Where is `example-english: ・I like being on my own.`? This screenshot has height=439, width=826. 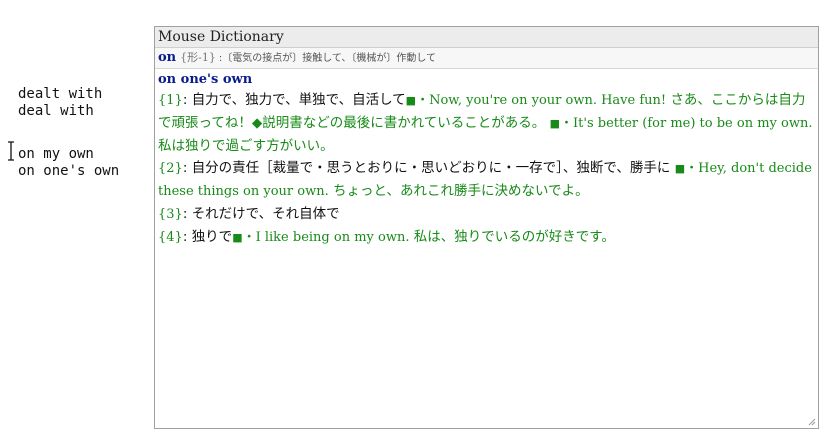
example-english: ・I like being on my own. is located at coordinates (326, 237).